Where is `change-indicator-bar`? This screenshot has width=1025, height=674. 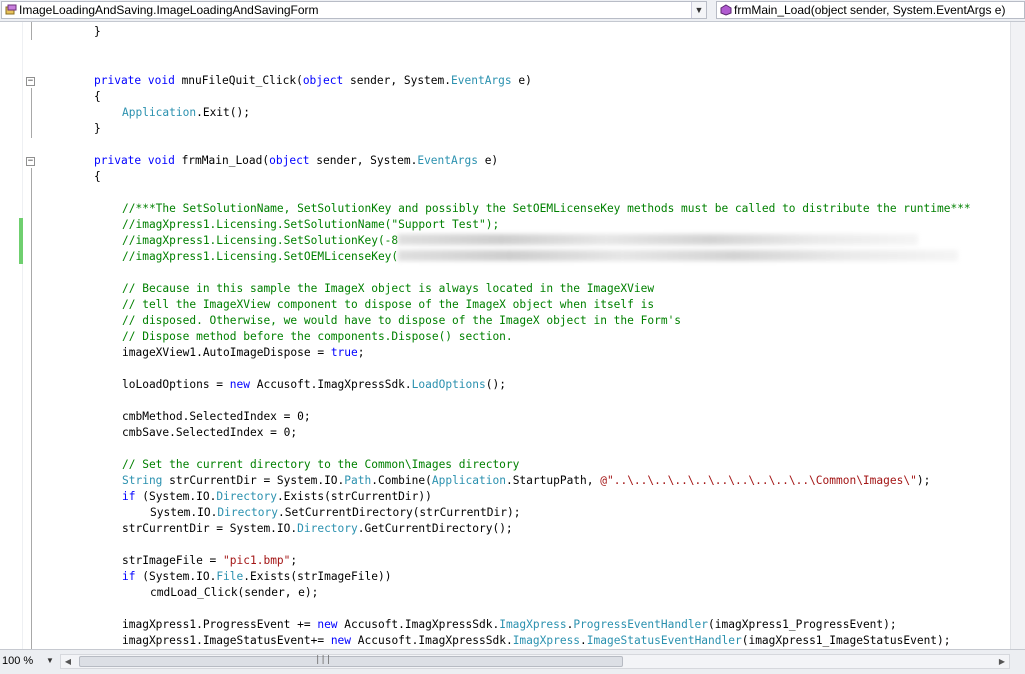 change-indicator-bar is located at coordinates (21, 241).